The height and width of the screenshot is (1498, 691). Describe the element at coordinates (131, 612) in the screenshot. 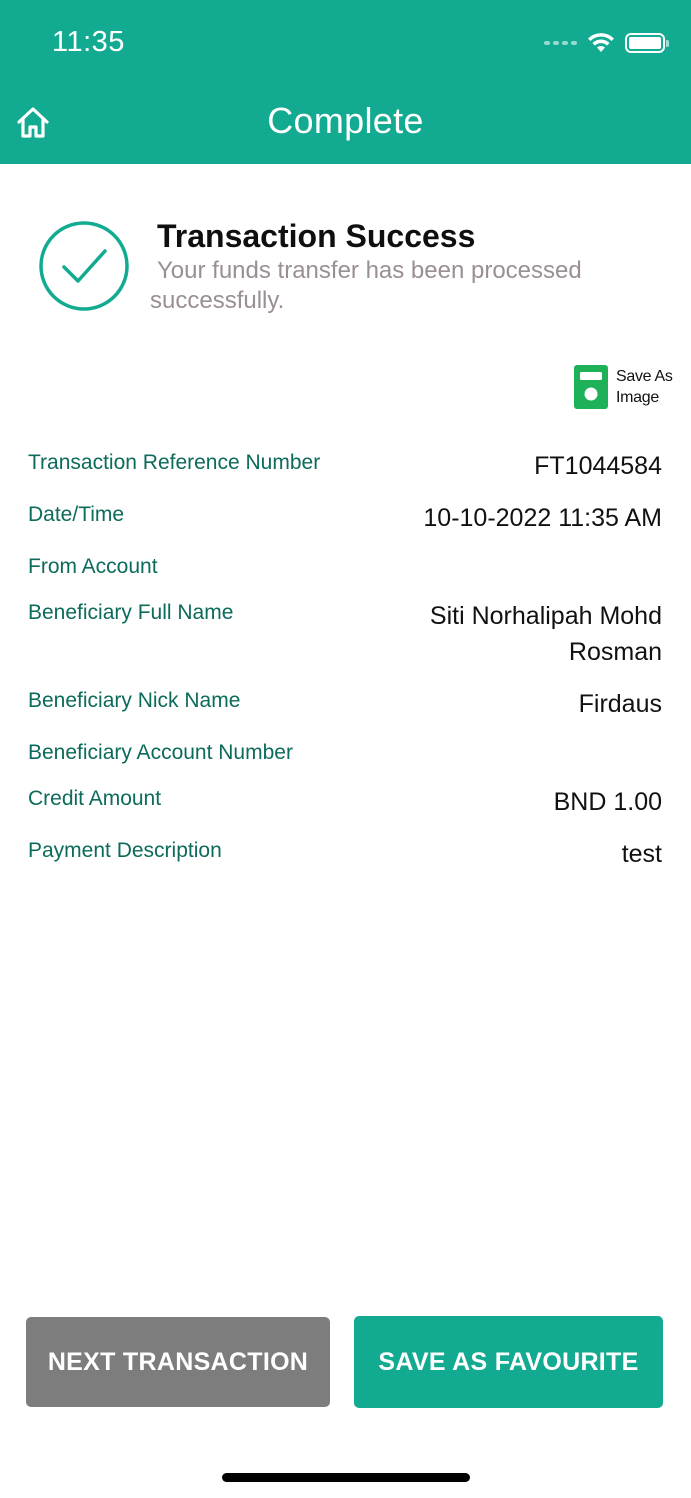

I see `detail-label: Beneficiary Full Name` at that location.